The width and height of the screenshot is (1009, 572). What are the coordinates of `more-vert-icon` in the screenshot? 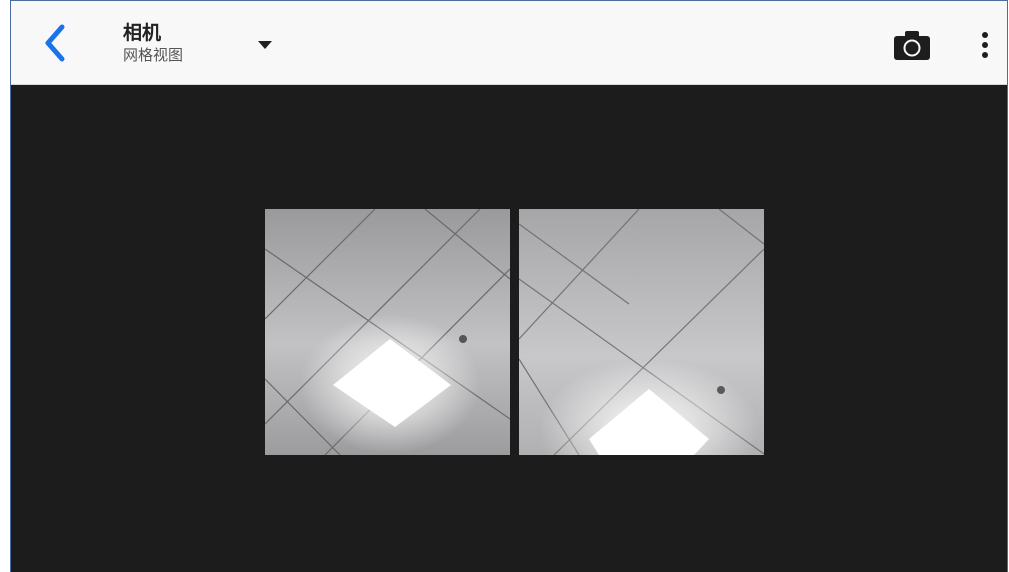 It's located at (985, 45).